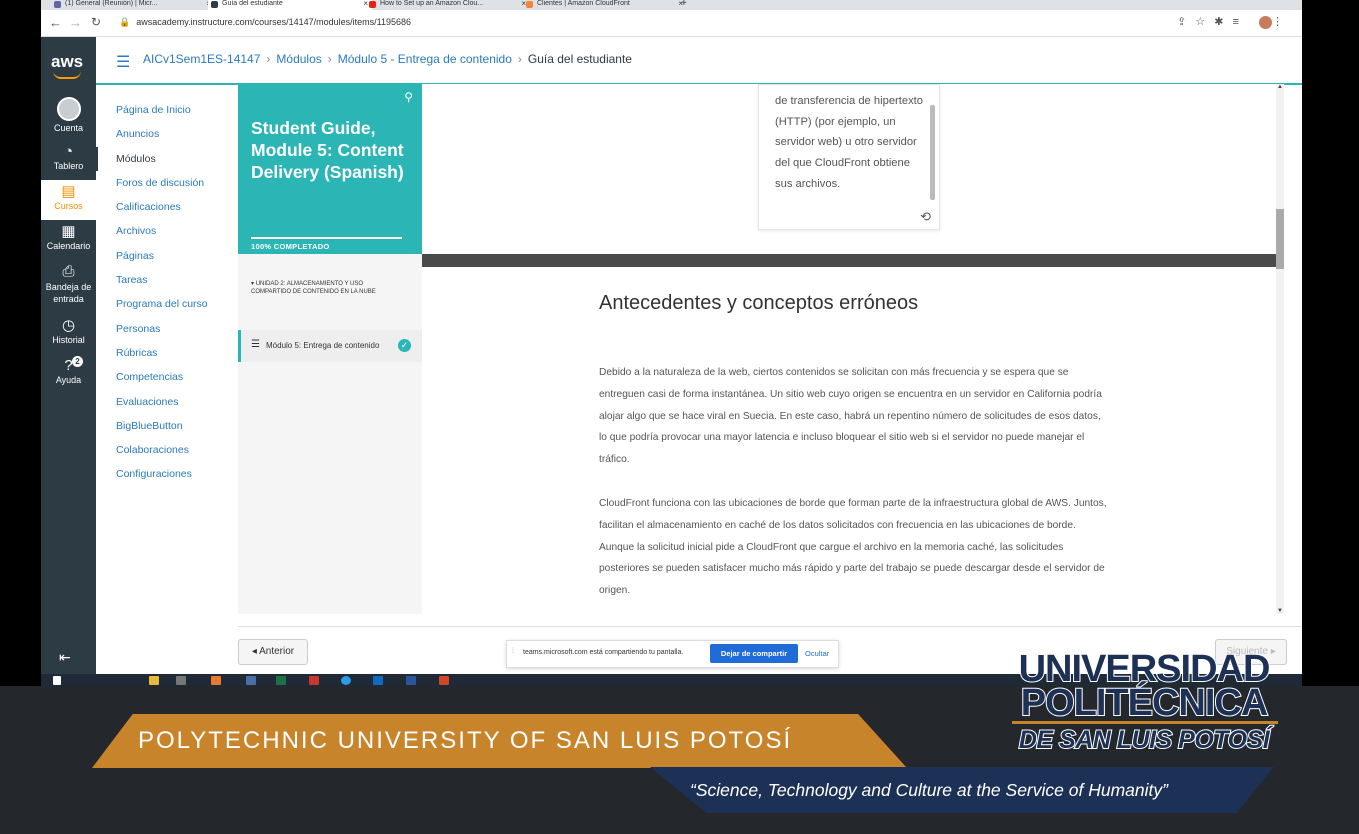 This screenshot has height=834, width=1359. What do you see at coordinates (96, 22) in the screenshot?
I see `reload-icon: ↻` at bounding box center [96, 22].